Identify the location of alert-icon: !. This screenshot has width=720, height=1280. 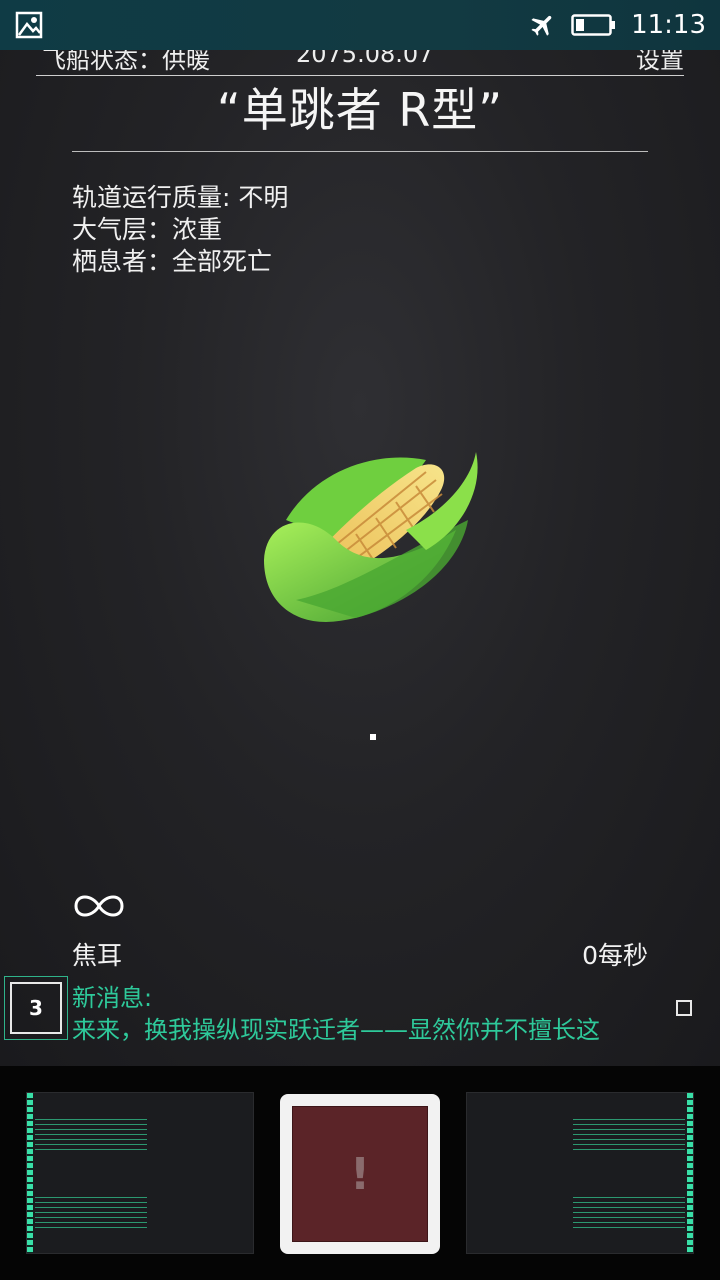
(360, 1174).